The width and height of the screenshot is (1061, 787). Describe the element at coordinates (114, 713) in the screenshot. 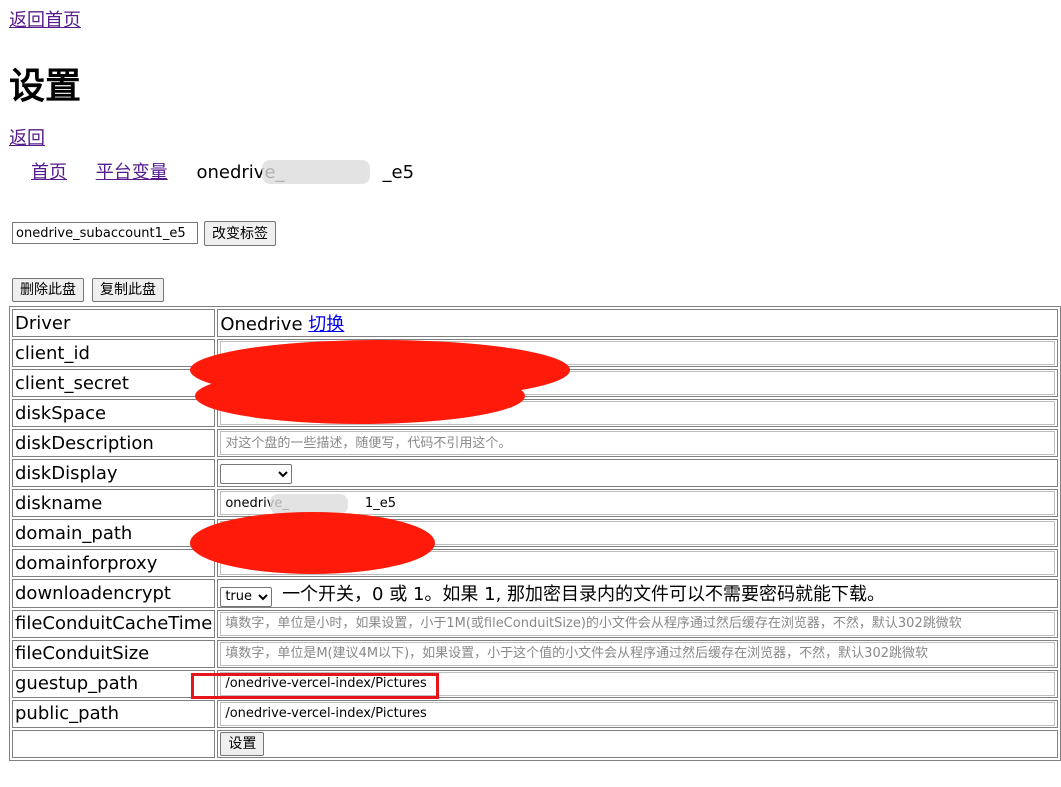

I see `row-label-public-path: public_path` at that location.